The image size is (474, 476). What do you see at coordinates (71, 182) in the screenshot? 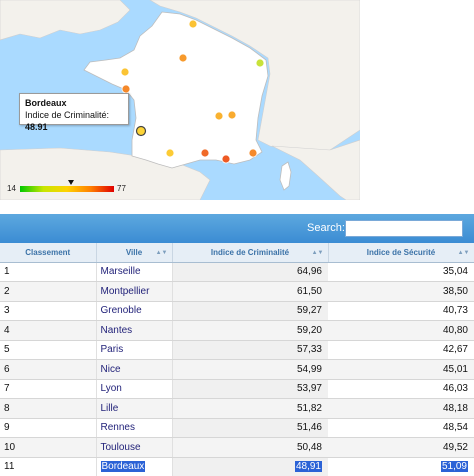
I see `legend-pointer-icon` at bounding box center [71, 182].